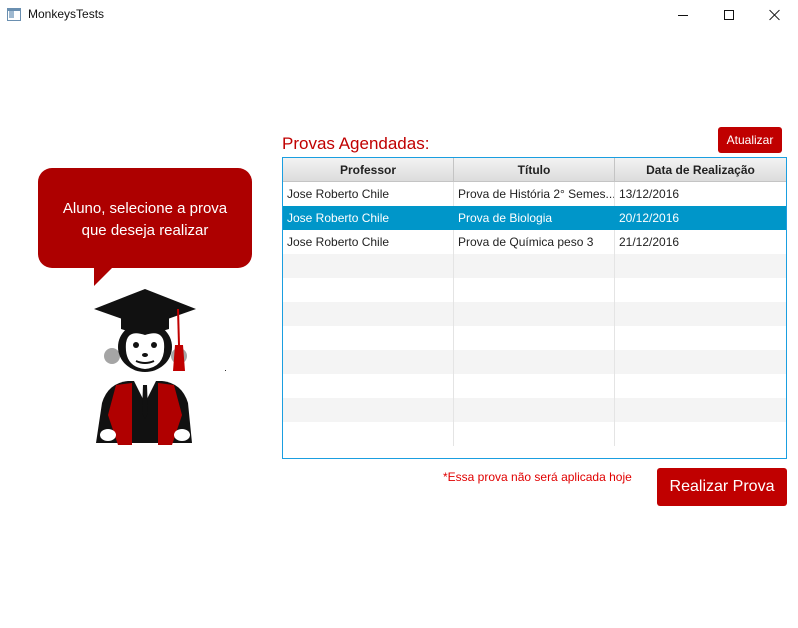  I want to click on cell-data: 13/12/2016, so click(649, 194).